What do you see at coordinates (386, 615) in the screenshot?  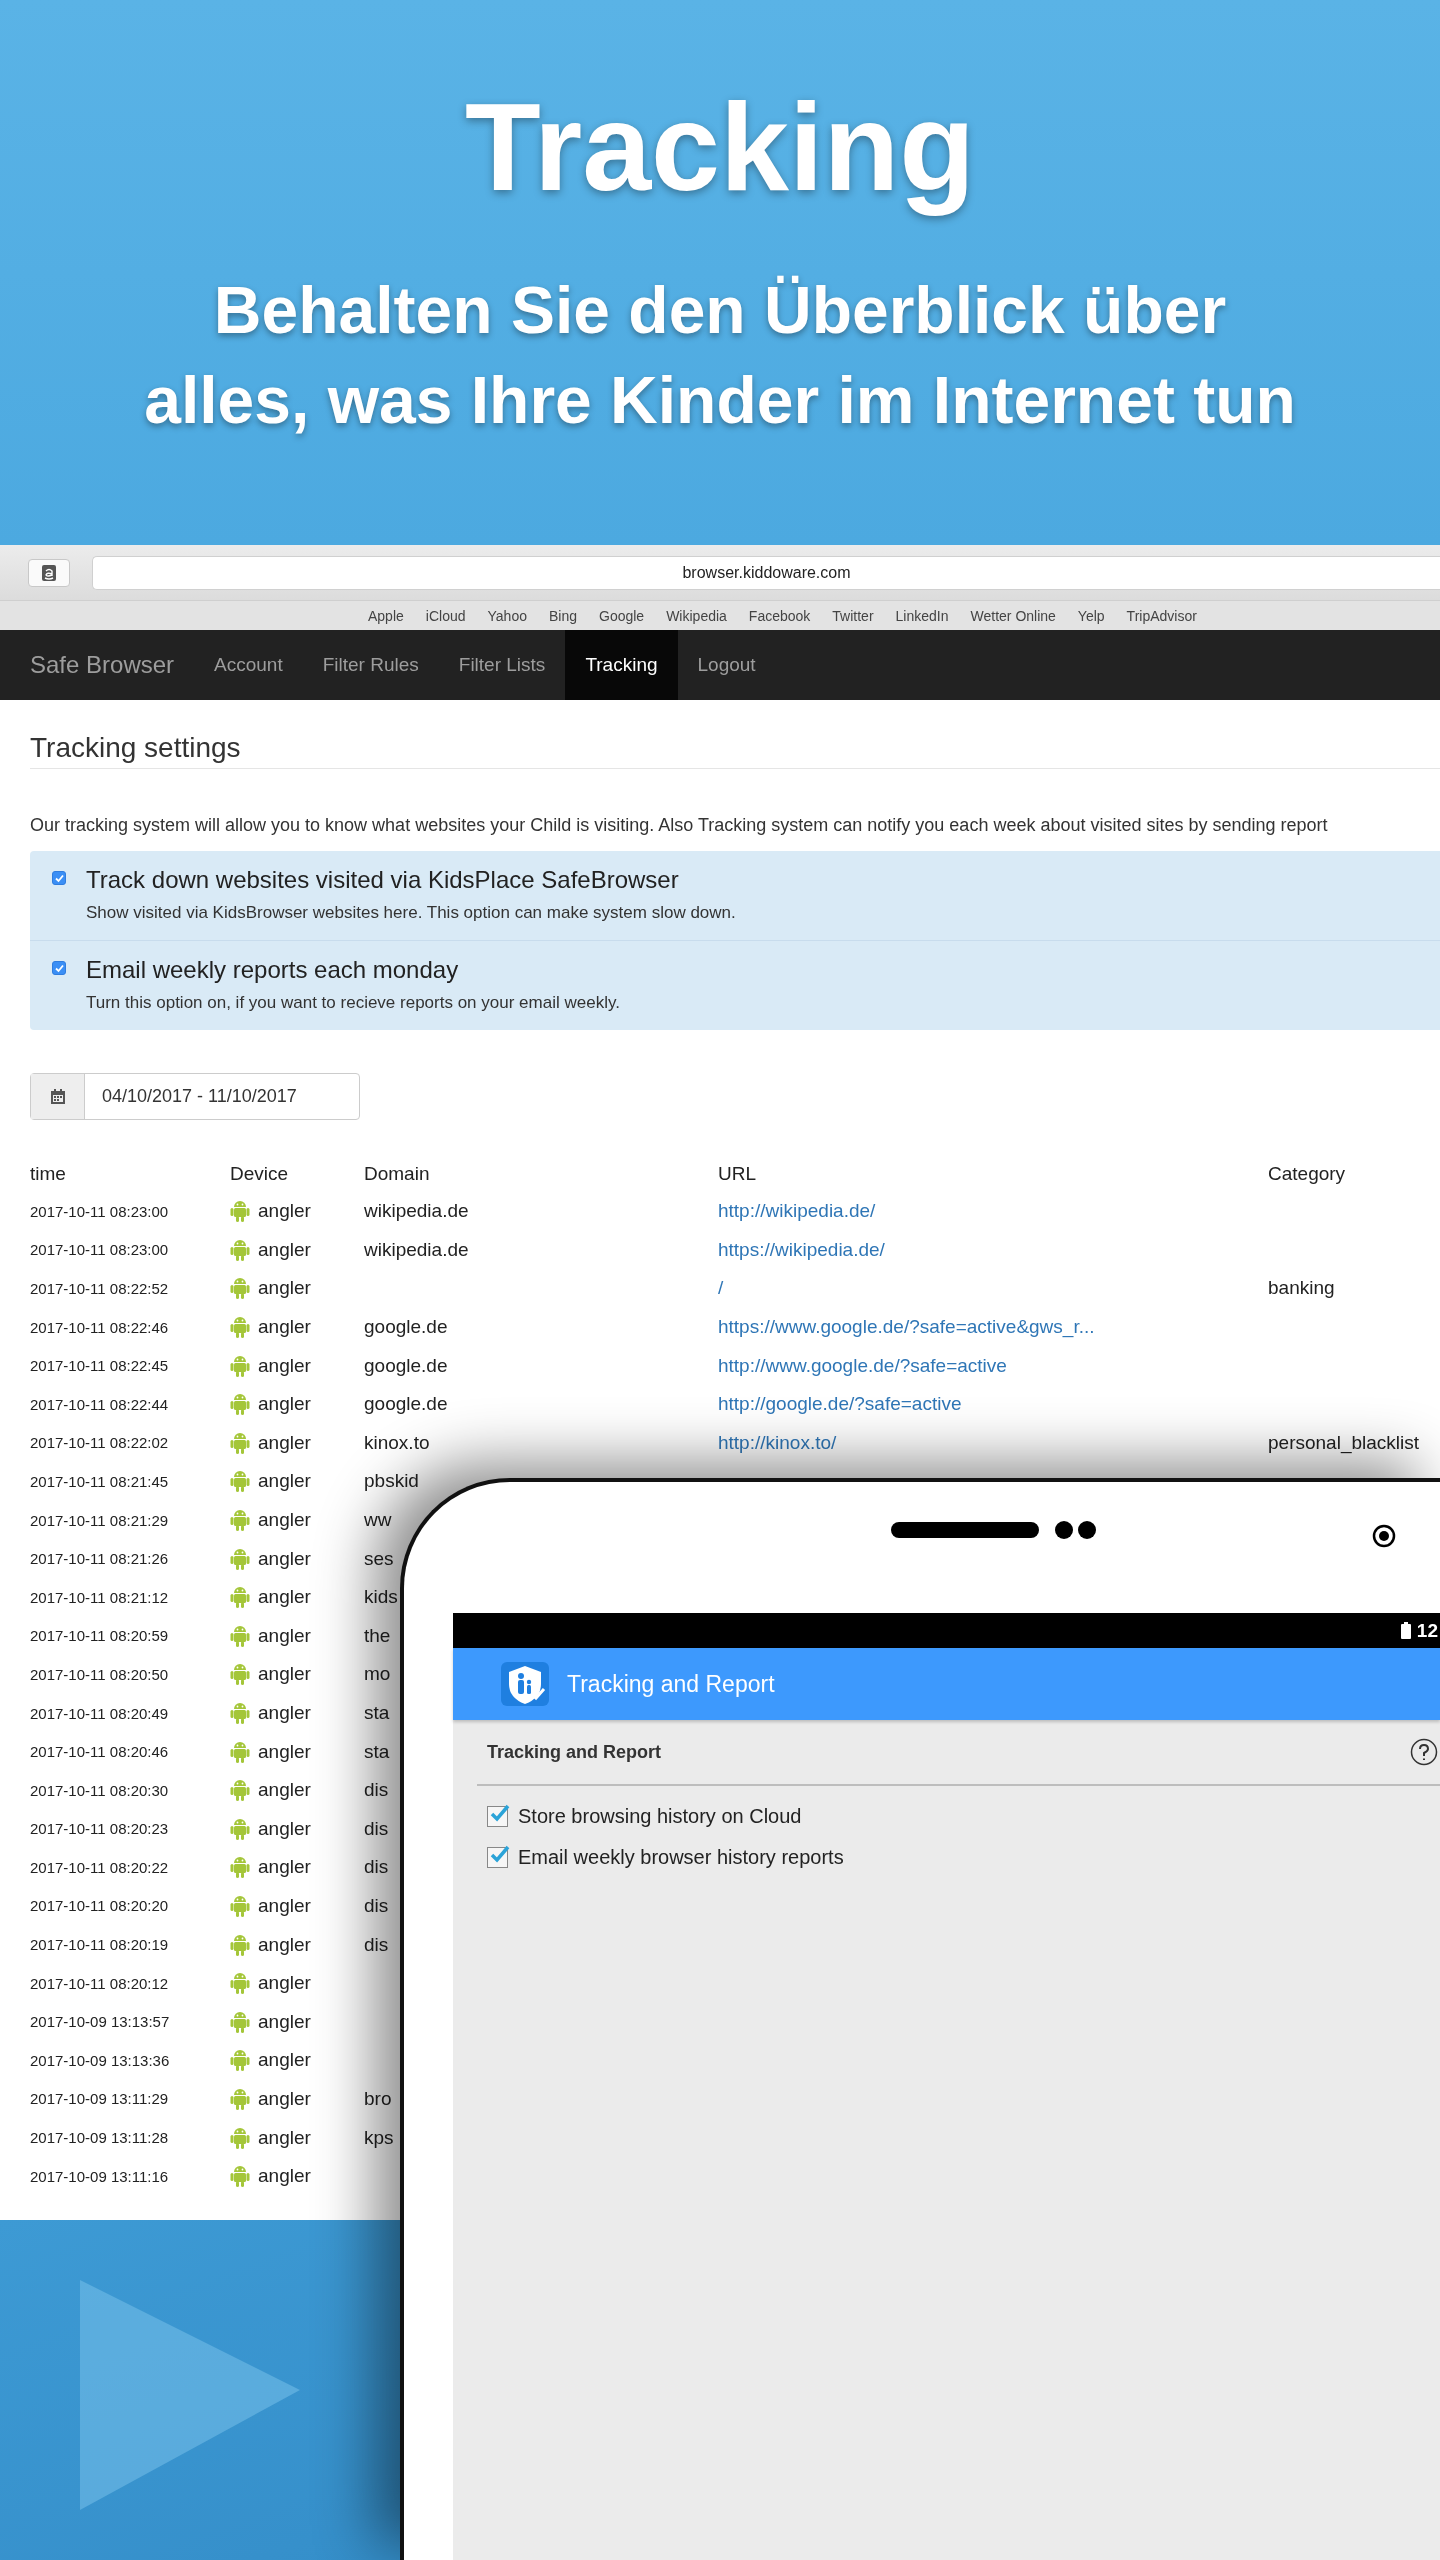 I see `bookmark-link: Apple` at bounding box center [386, 615].